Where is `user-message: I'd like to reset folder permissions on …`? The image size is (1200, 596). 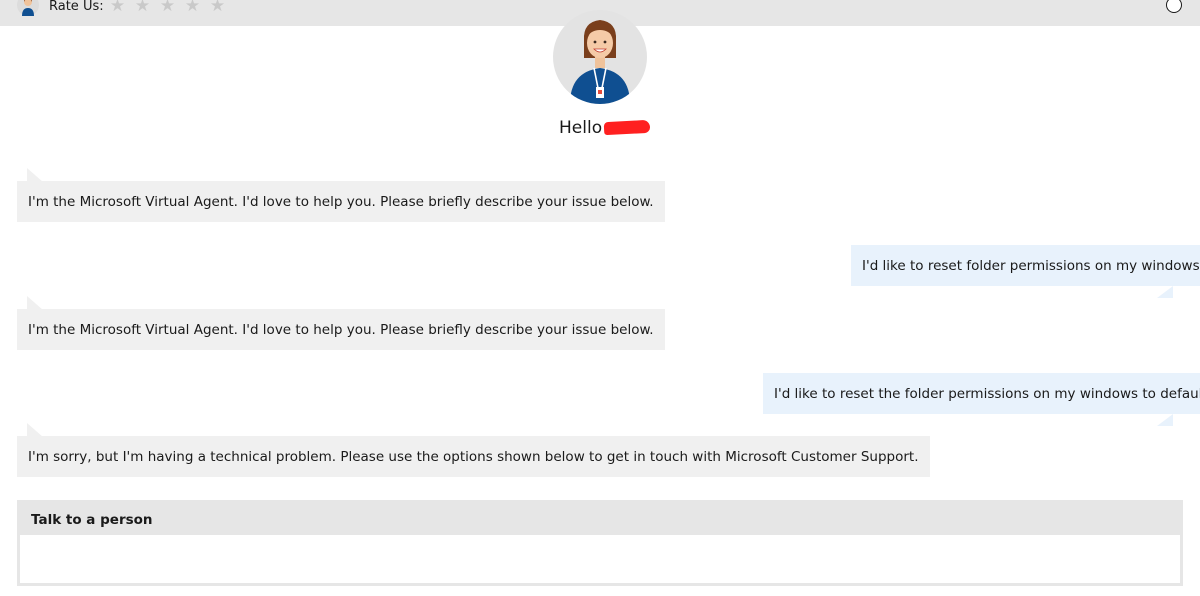
user-message: I'd like to reset folder permissions on … is located at coordinates (1025, 265).